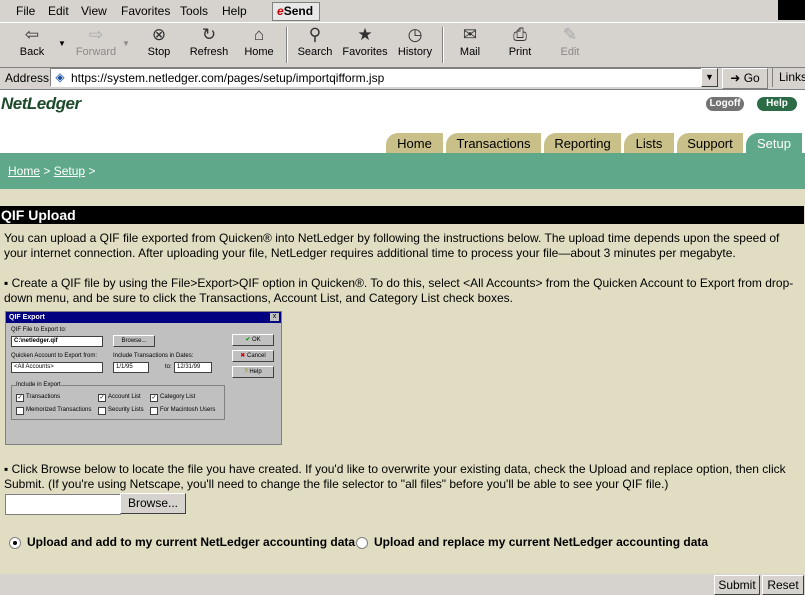 The height and width of the screenshot is (595, 805). Describe the element at coordinates (710, 143) in the screenshot. I see `tab-support: Support` at that location.